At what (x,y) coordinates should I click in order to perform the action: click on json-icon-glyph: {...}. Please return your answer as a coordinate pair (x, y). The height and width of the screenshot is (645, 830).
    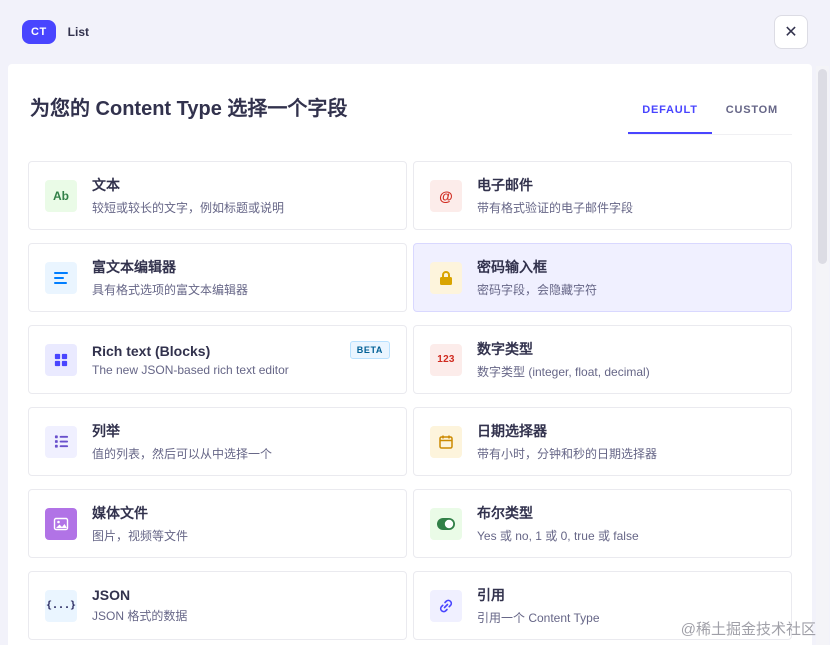
    Looking at the image, I should click on (61, 605).